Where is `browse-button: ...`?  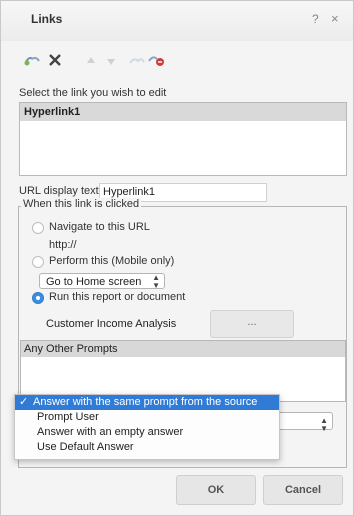 browse-button: ... is located at coordinates (252, 324).